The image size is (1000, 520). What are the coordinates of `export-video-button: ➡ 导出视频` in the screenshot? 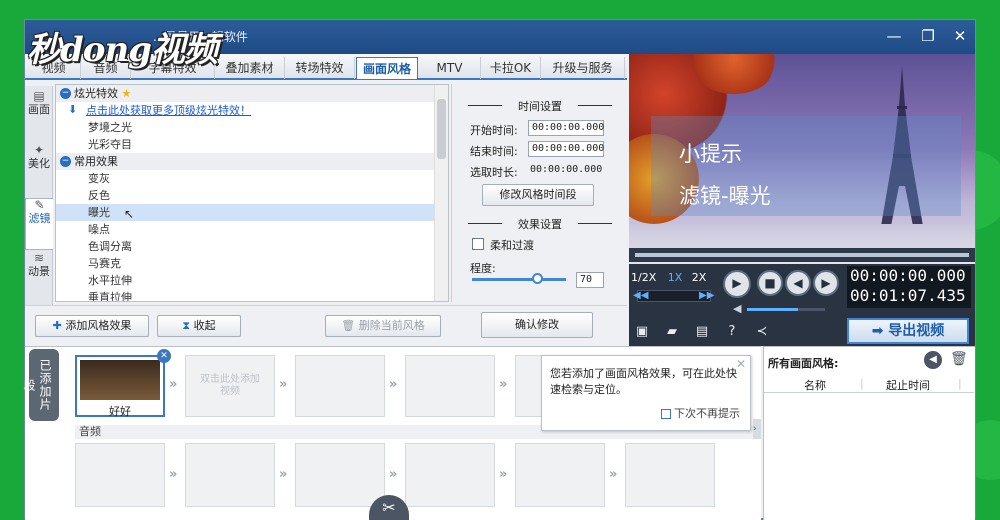 It's located at (908, 331).